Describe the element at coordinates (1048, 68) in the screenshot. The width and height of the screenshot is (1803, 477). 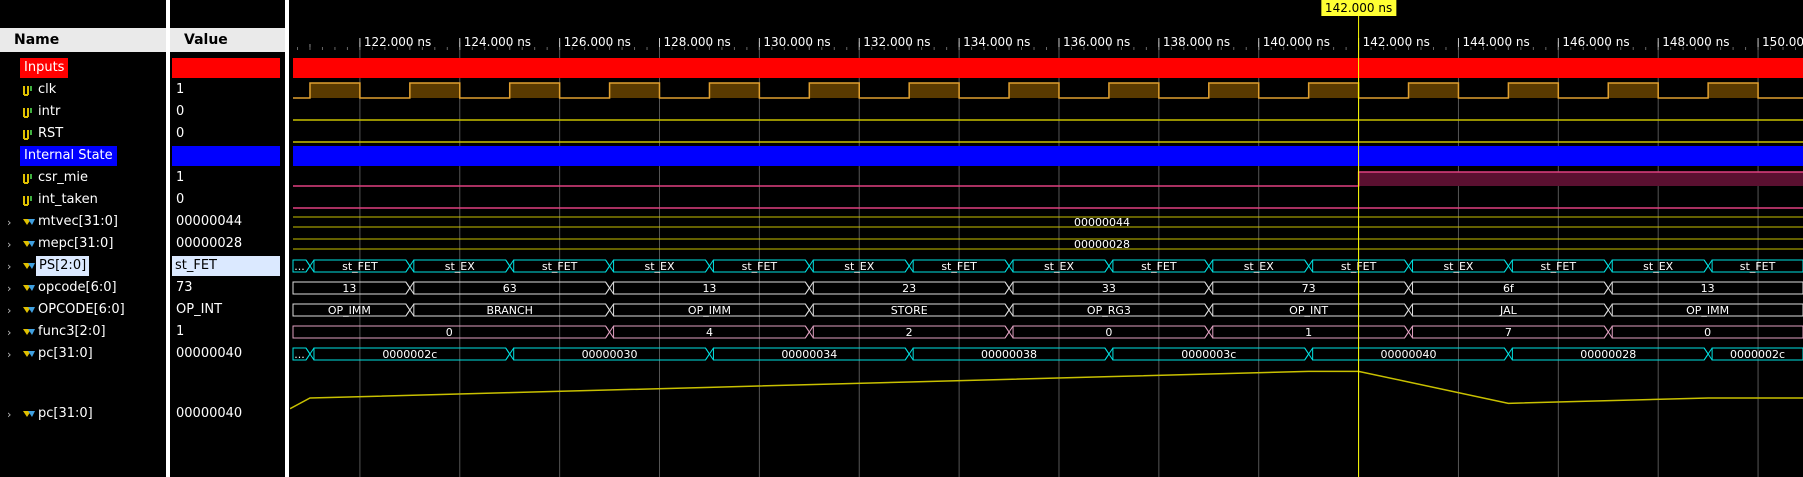
I see `inputs-group-bar` at that location.